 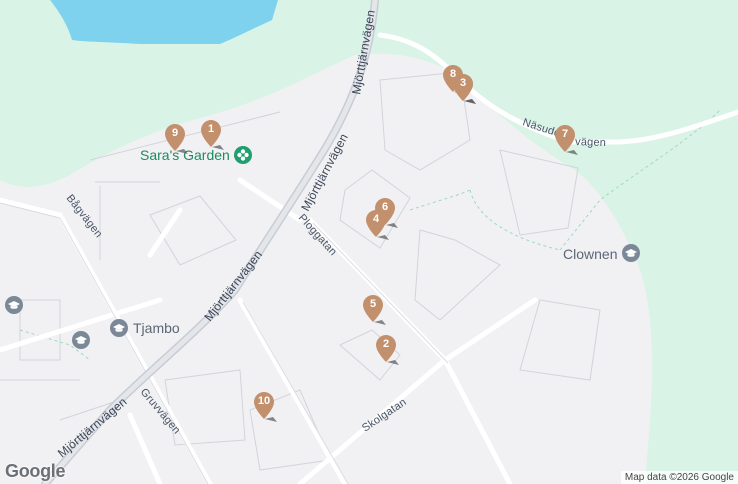 What do you see at coordinates (631, 253) in the screenshot?
I see `school-icon-clownen` at bounding box center [631, 253].